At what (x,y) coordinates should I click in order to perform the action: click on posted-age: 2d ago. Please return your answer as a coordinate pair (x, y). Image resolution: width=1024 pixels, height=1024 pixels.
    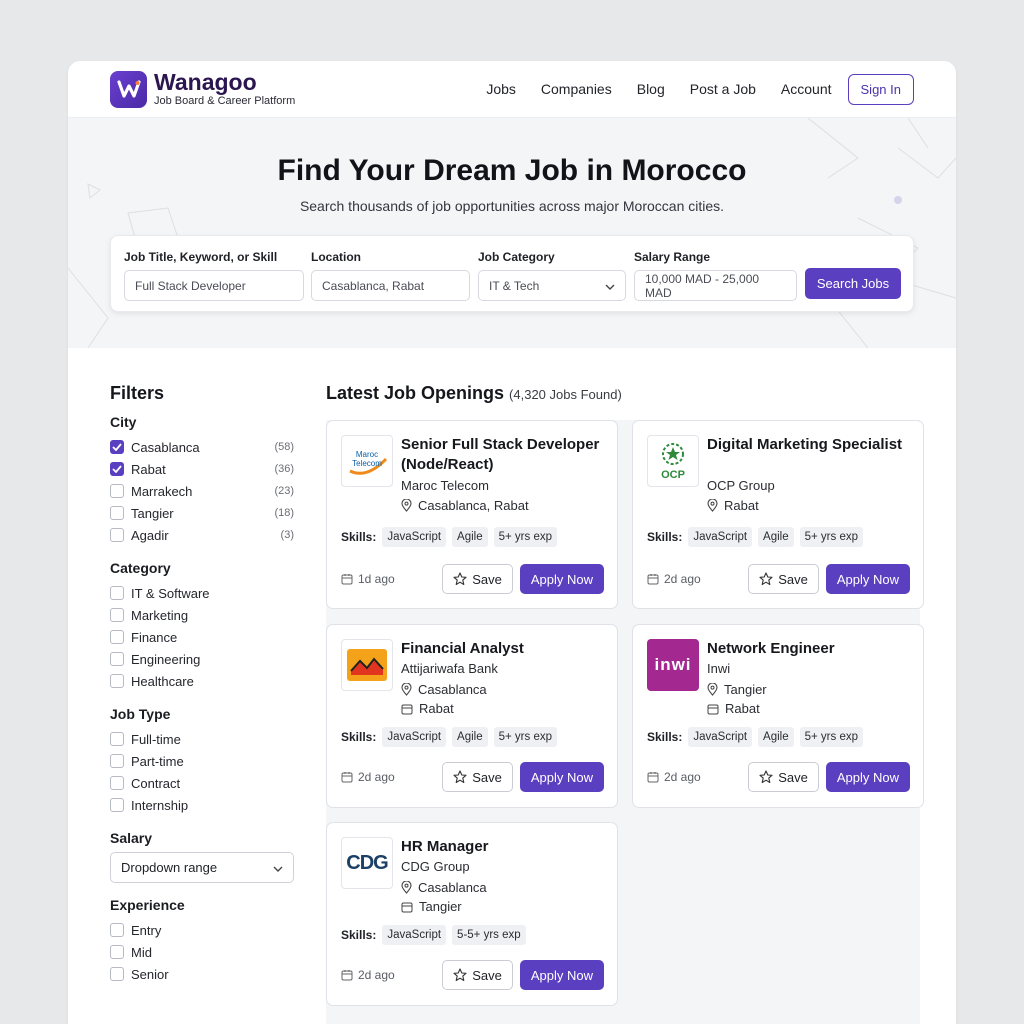
    Looking at the image, I should click on (368, 975).